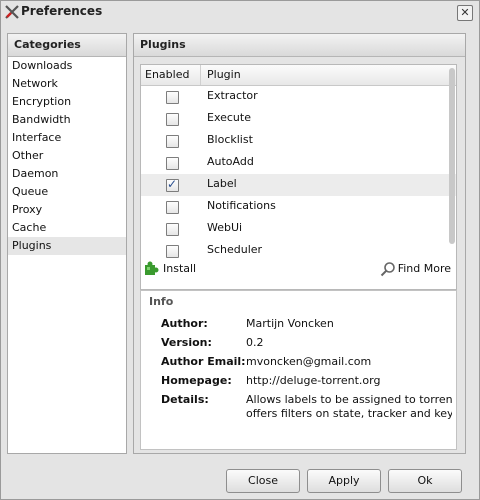  I want to click on category-item-network: Network, so click(67, 84).